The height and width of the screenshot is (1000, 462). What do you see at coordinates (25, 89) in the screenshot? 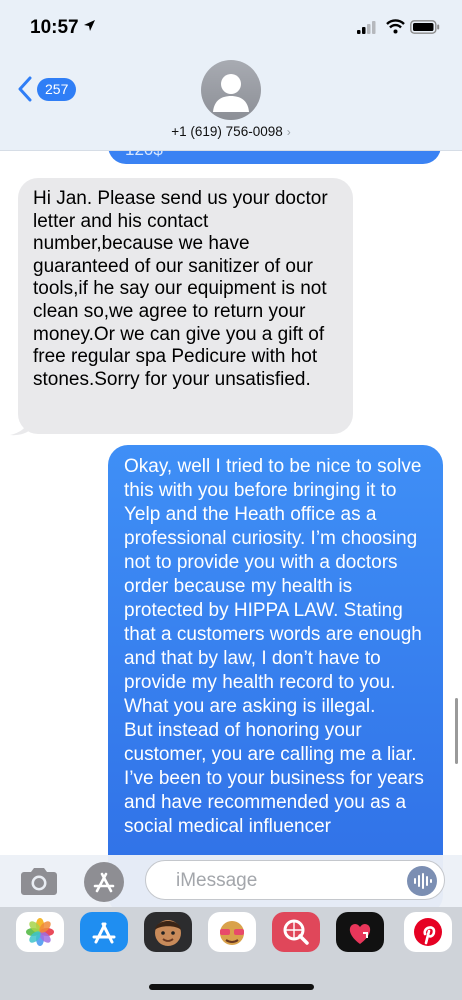
I see `back-chevron-icon` at bounding box center [25, 89].